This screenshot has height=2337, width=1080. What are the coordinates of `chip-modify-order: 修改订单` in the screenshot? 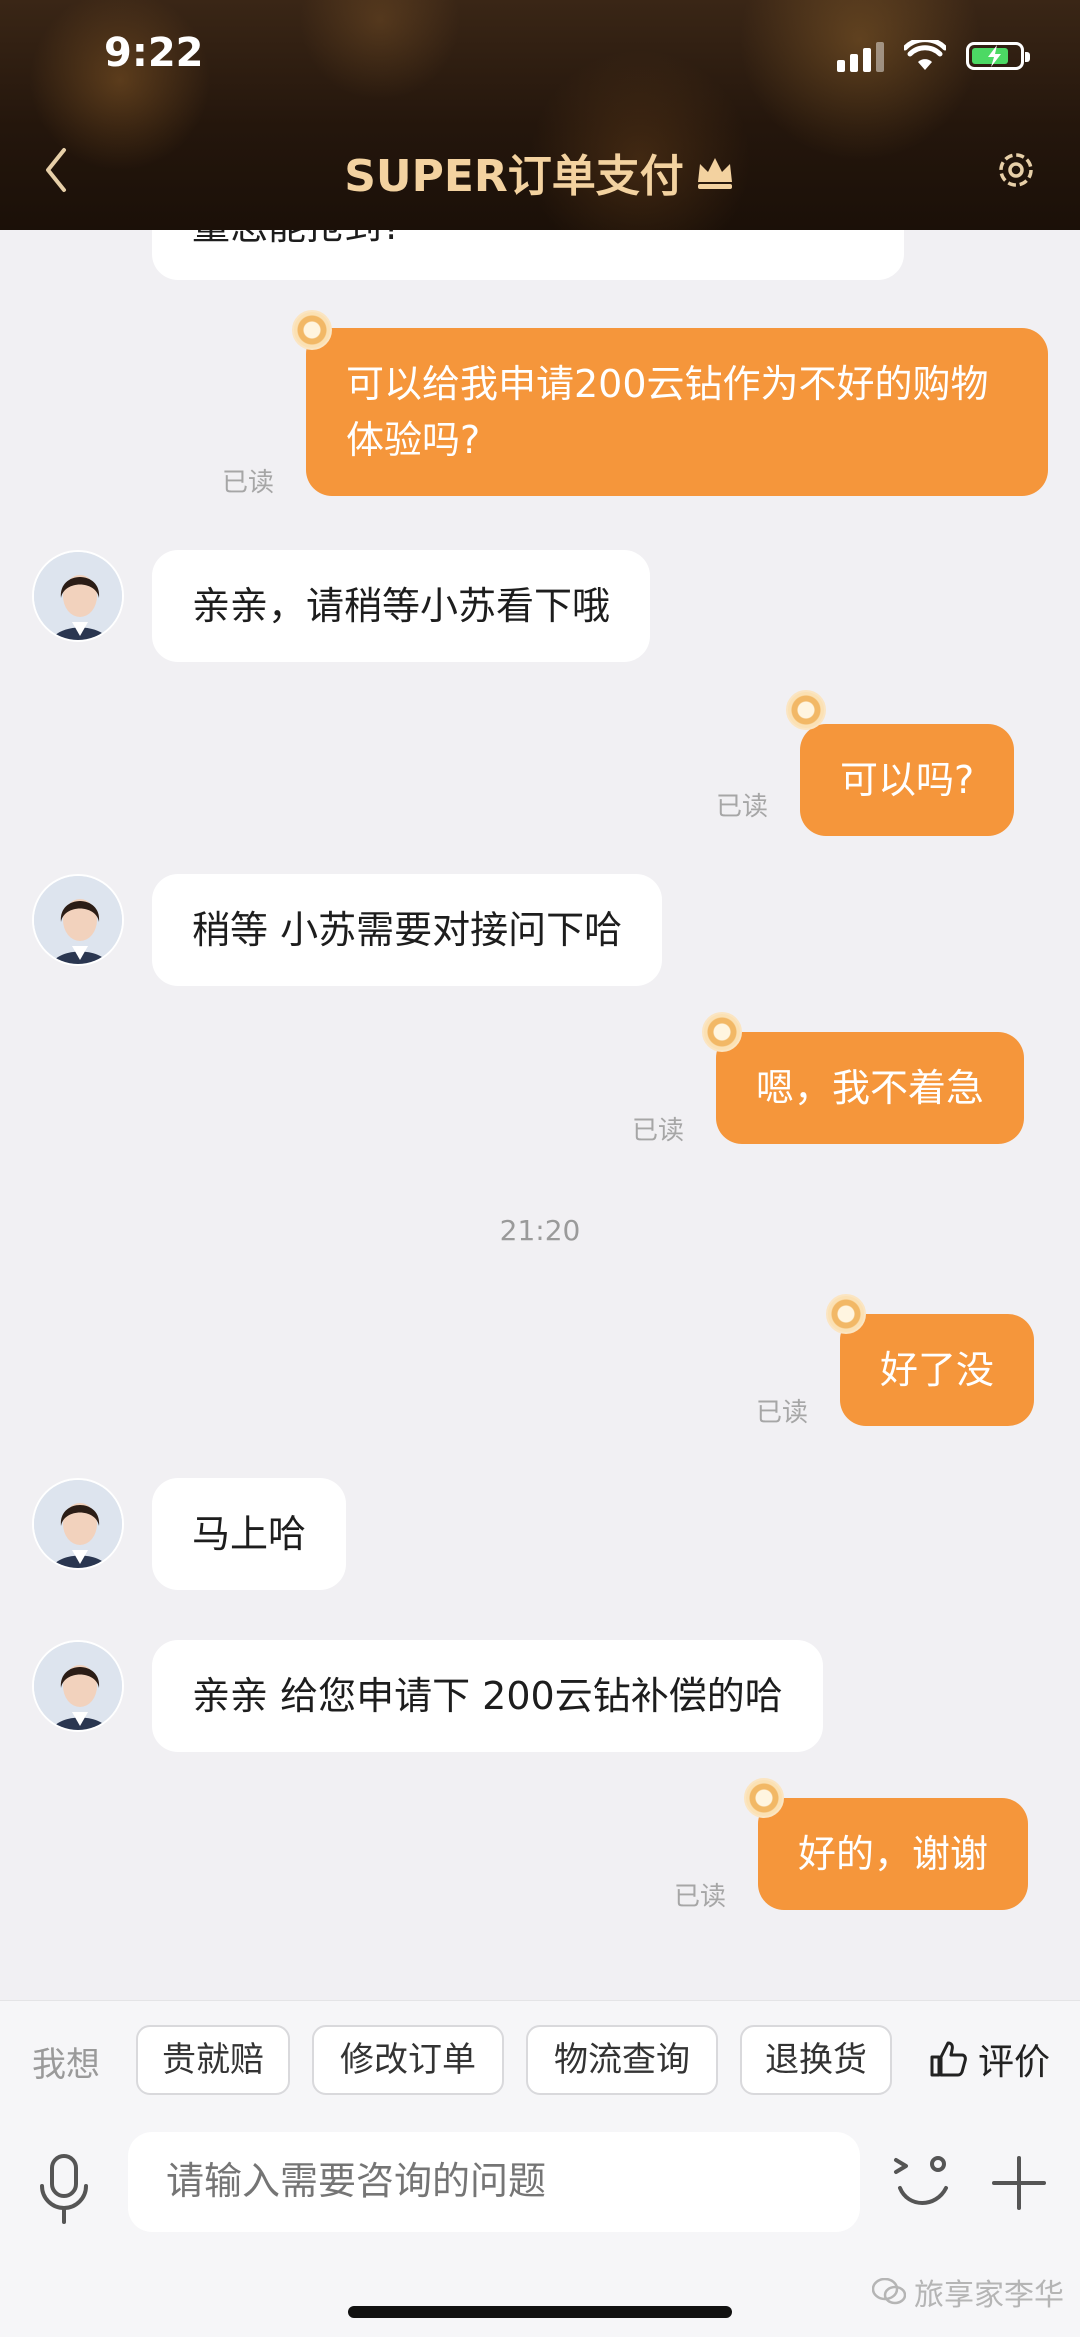 It's located at (408, 2060).